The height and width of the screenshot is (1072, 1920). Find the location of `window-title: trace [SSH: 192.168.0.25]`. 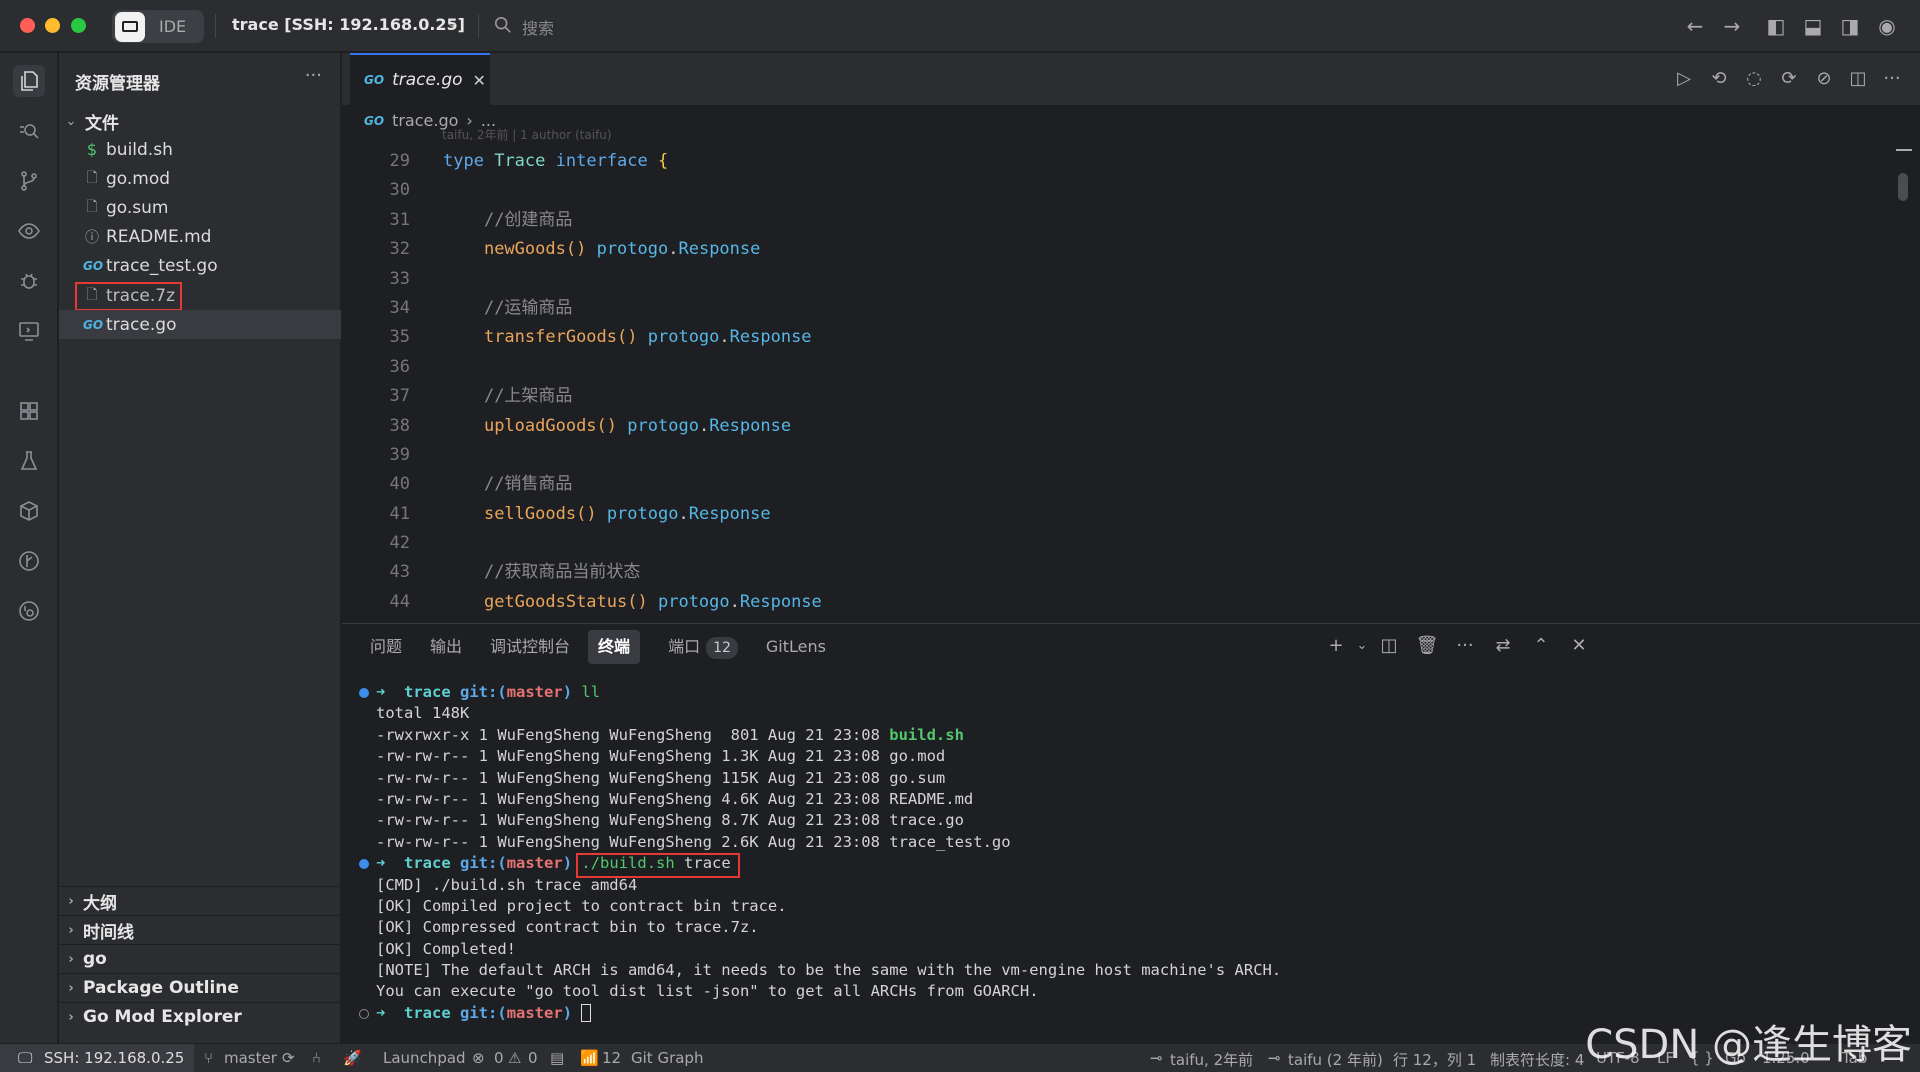

window-title: trace [SSH: 192.168.0.25] is located at coordinates (348, 24).